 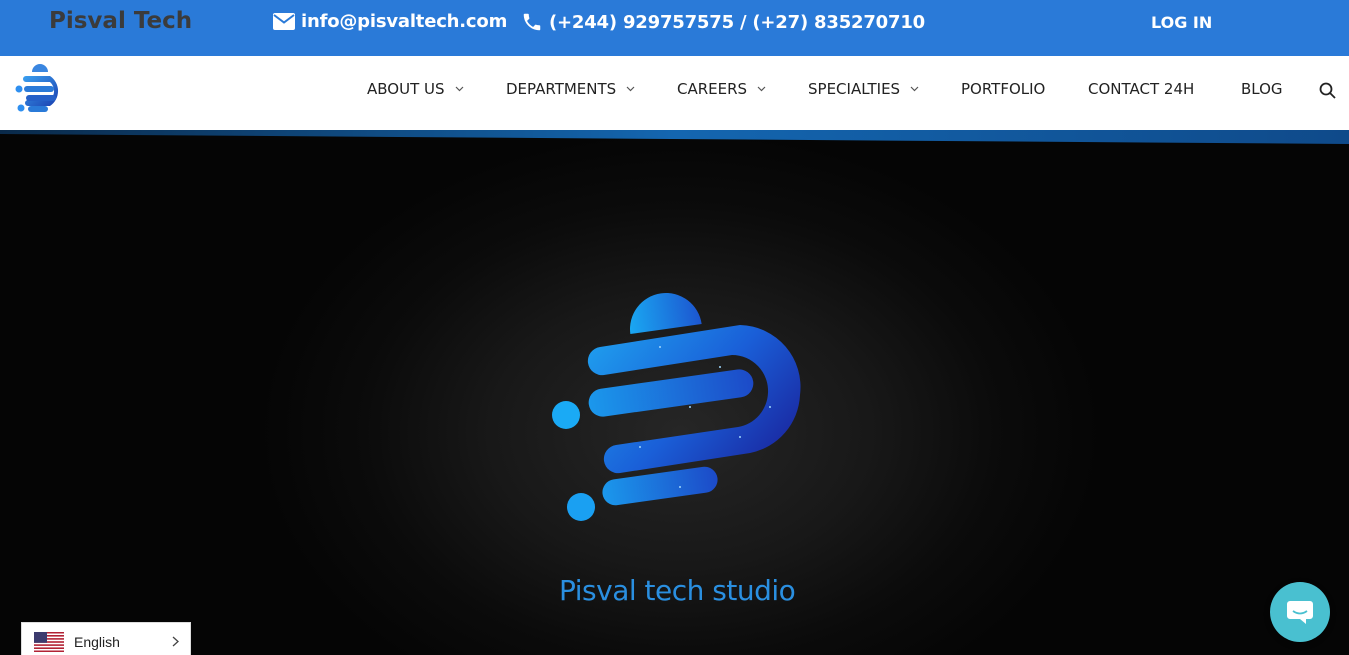 What do you see at coordinates (1327, 90) in the screenshot?
I see `search-icon` at bounding box center [1327, 90].